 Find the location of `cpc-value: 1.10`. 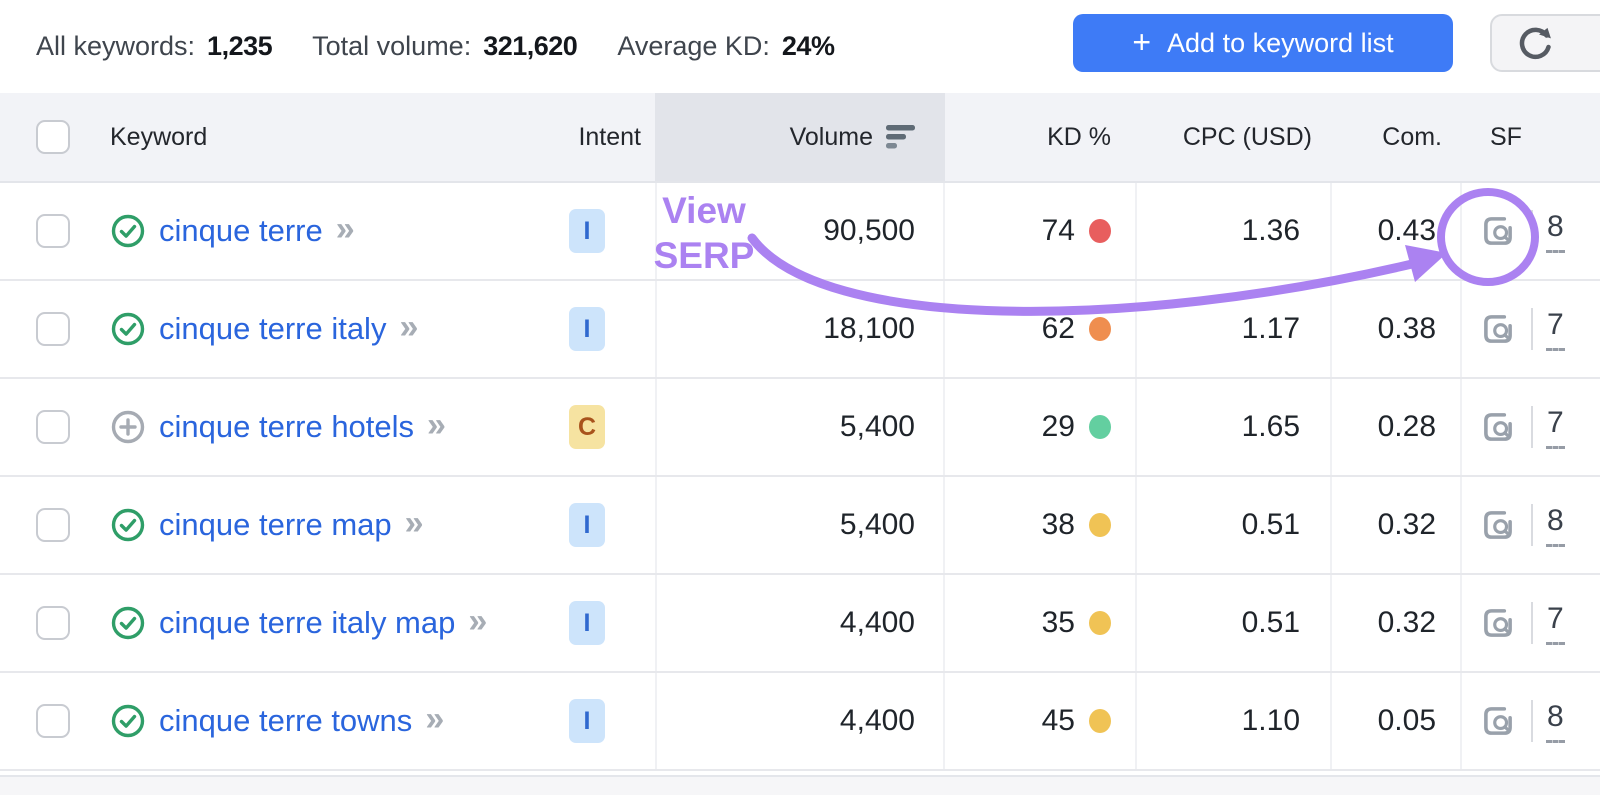

cpc-value: 1.10 is located at coordinates (1270, 720).